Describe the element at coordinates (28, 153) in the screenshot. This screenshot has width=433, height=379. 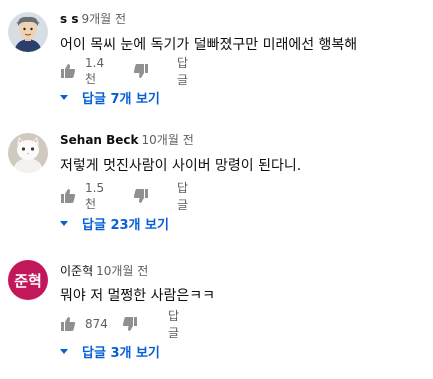
I see `white-cat-avatar-icon` at that location.